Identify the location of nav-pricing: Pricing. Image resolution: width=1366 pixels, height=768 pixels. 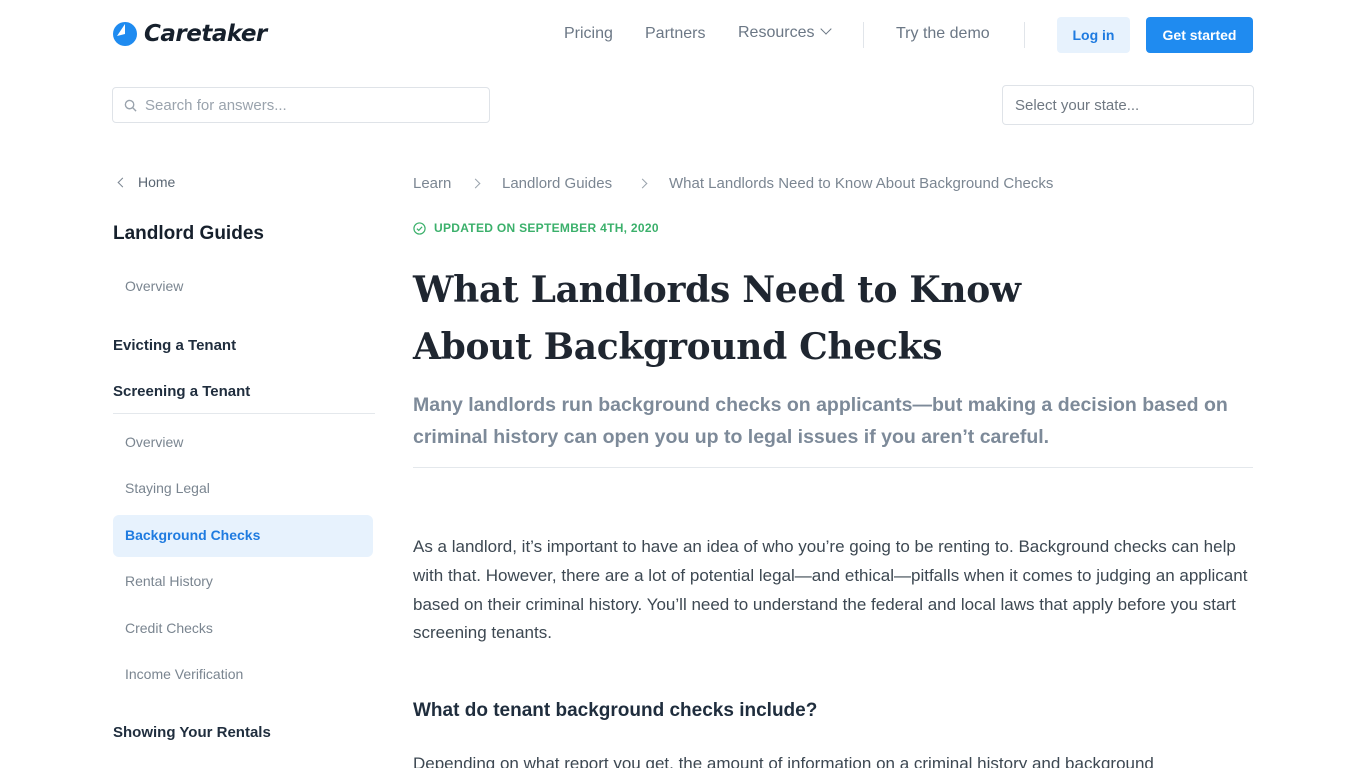
(588, 34).